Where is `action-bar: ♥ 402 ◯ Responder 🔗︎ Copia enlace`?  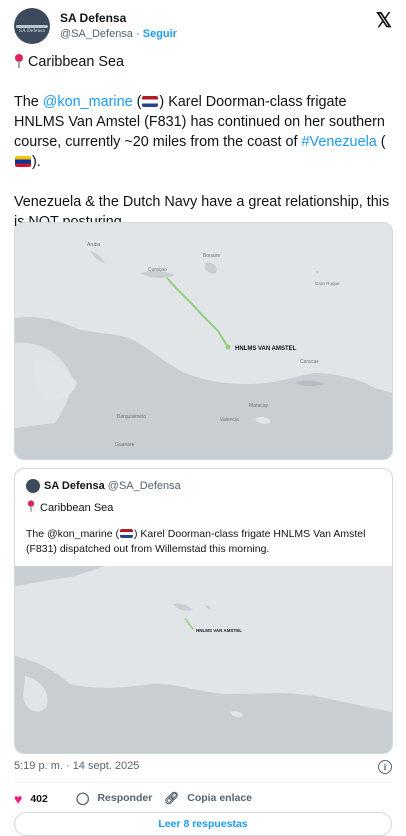 action-bar: ♥ 402 ◯ Responder 🔗︎ Copia enlace is located at coordinates (203, 799).